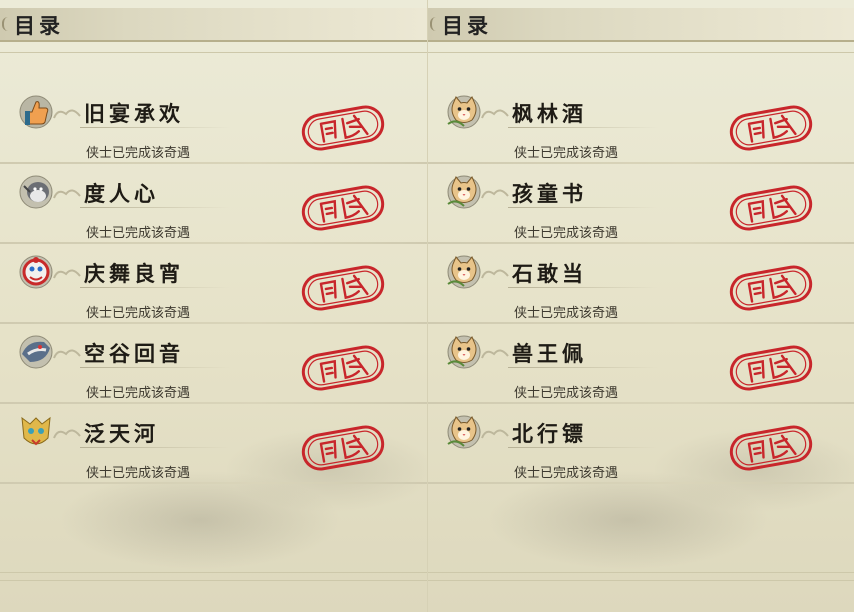 The height and width of the screenshot is (612, 854). I want to click on gray-bird-icon, so click(36, 192).